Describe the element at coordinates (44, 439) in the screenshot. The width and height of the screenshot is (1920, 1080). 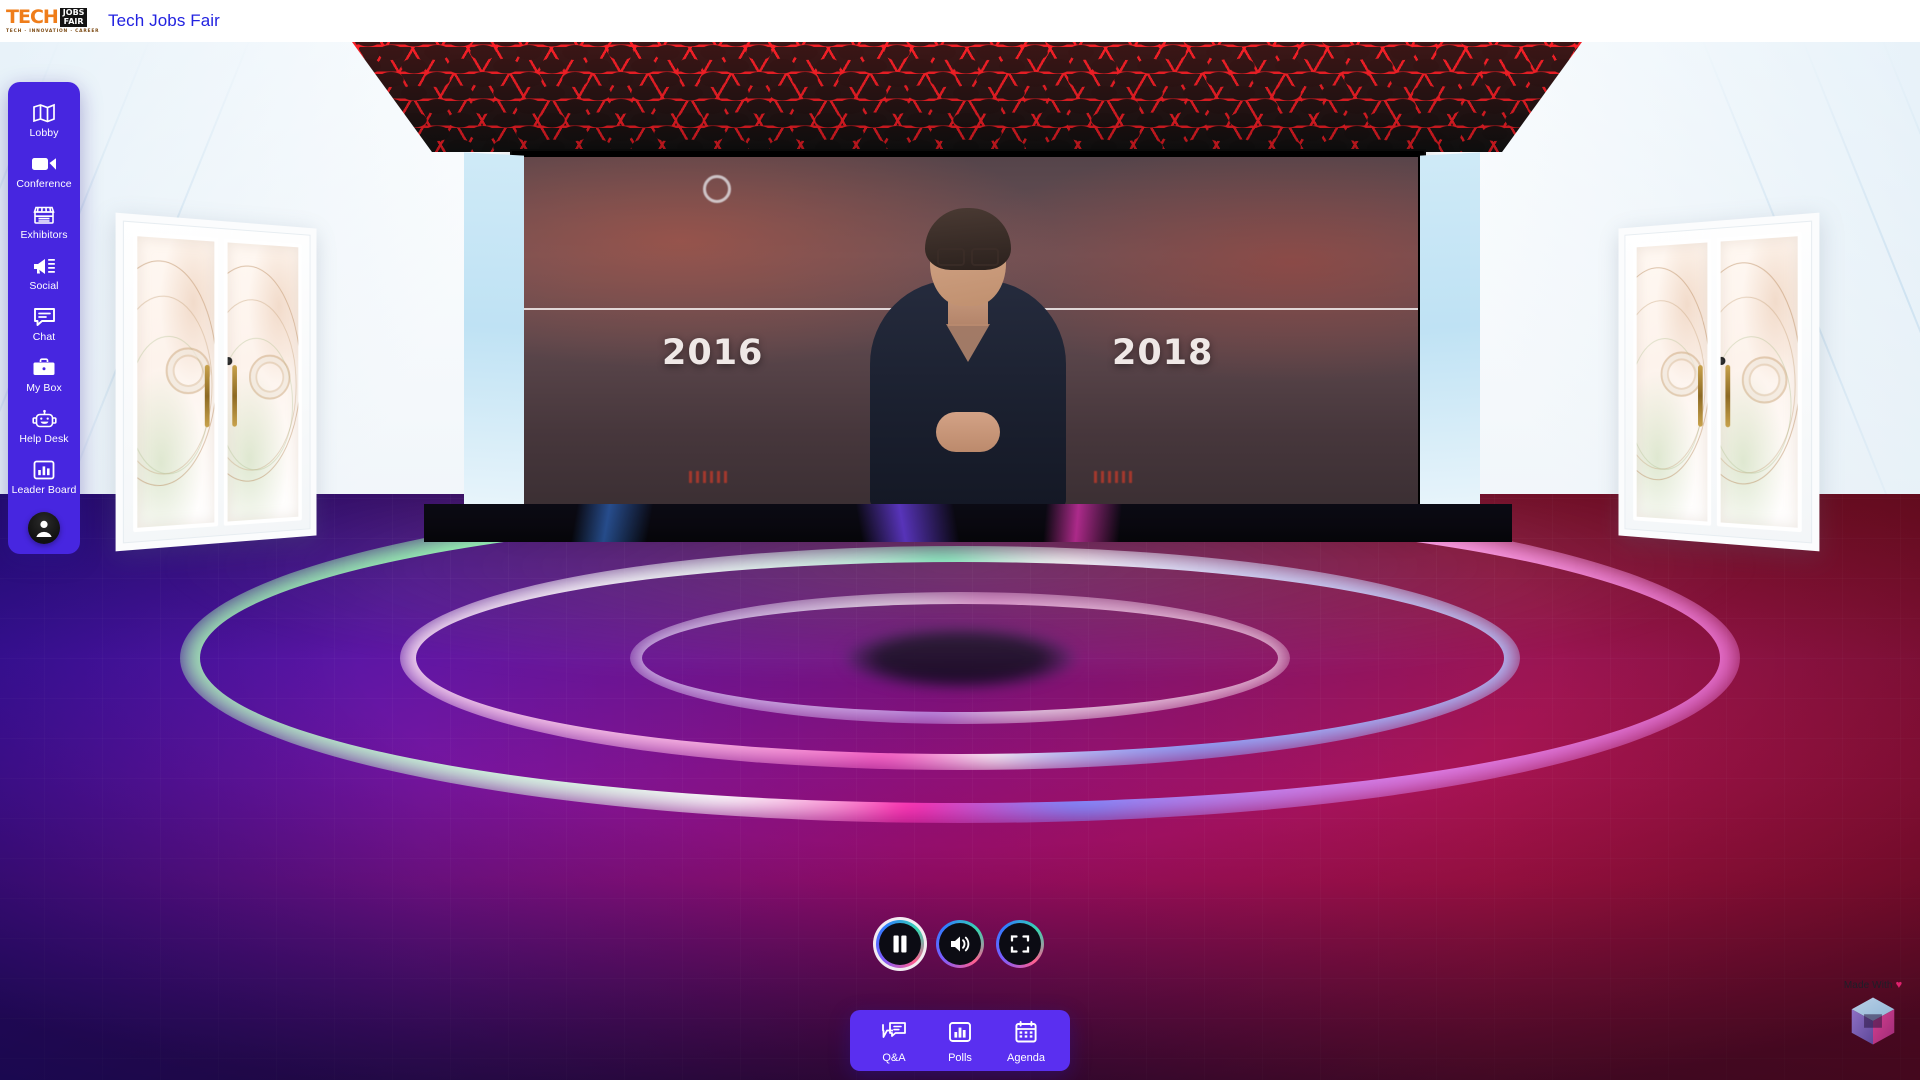
I see `sidebar-item-label: Help Desk` at that location.